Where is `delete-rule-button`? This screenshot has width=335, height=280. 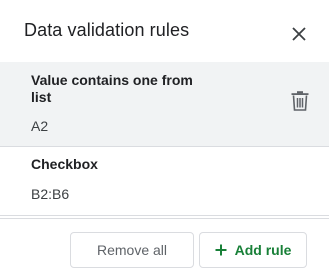
delete-rule-button is located at coordinates (300, 101).